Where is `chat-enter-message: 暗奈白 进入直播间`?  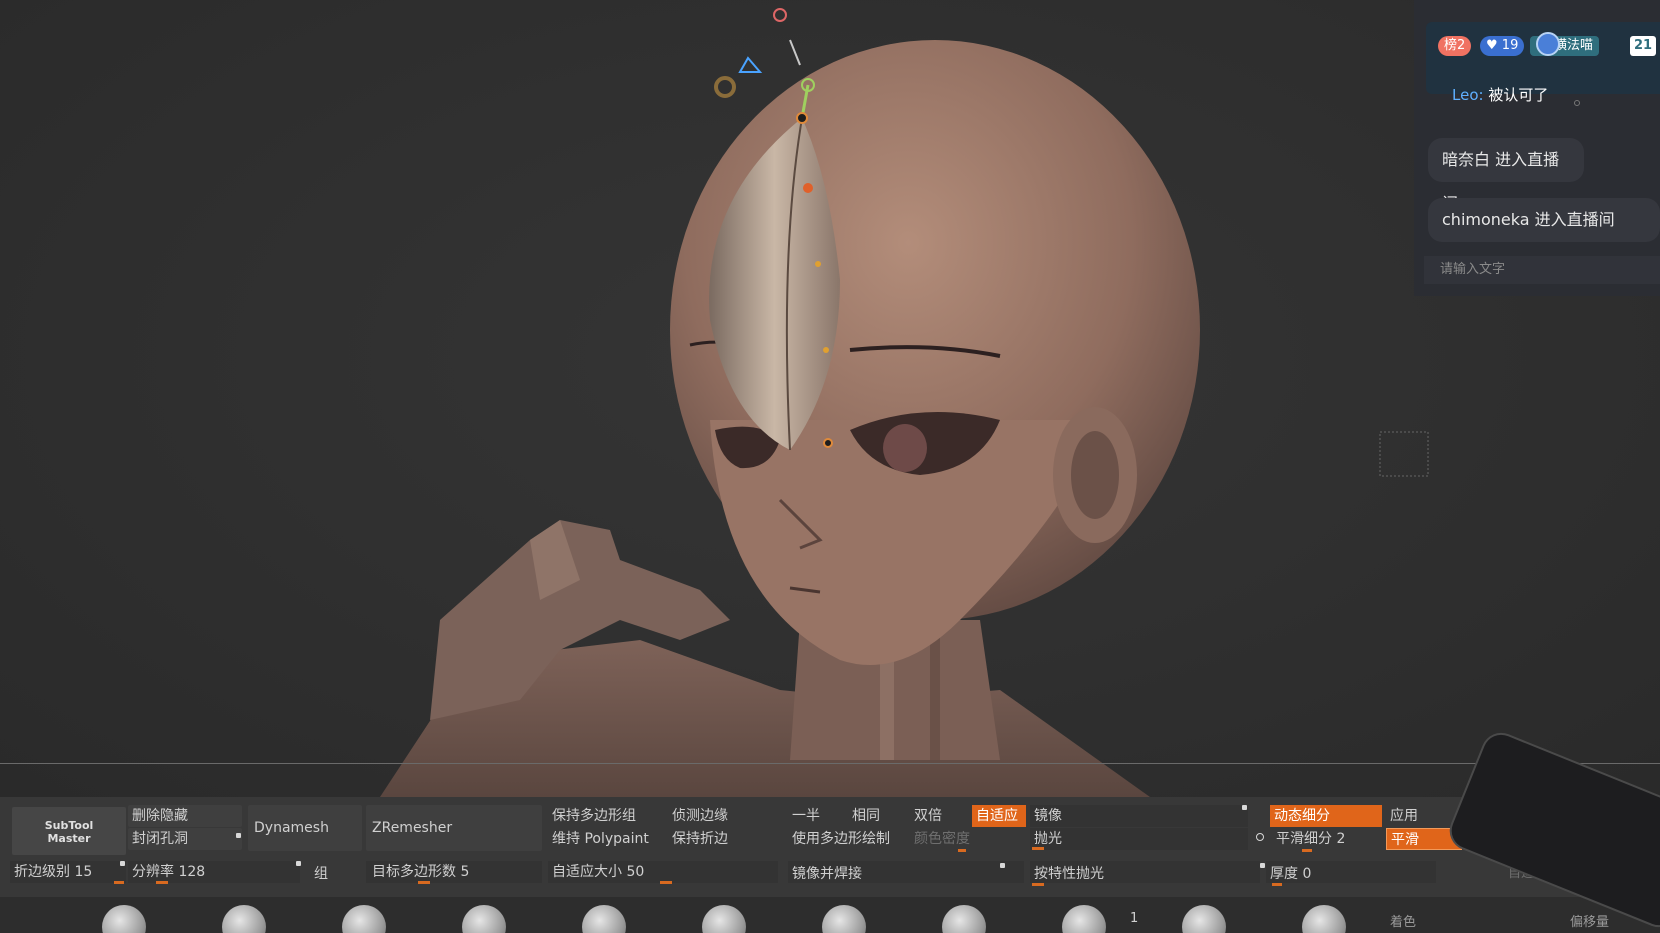
chat-enter-message: 暗奈白 进入直播间 is located at coordinates (1506, 175).